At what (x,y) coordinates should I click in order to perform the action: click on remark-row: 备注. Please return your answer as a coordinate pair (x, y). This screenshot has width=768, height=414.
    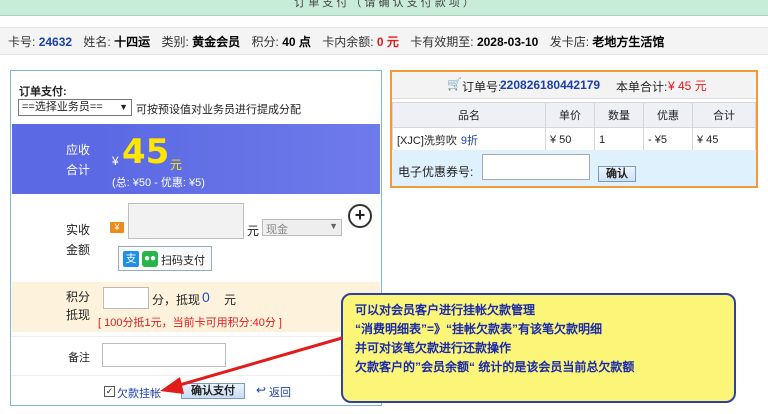
    Looking at the image, I should click on (196, 356).